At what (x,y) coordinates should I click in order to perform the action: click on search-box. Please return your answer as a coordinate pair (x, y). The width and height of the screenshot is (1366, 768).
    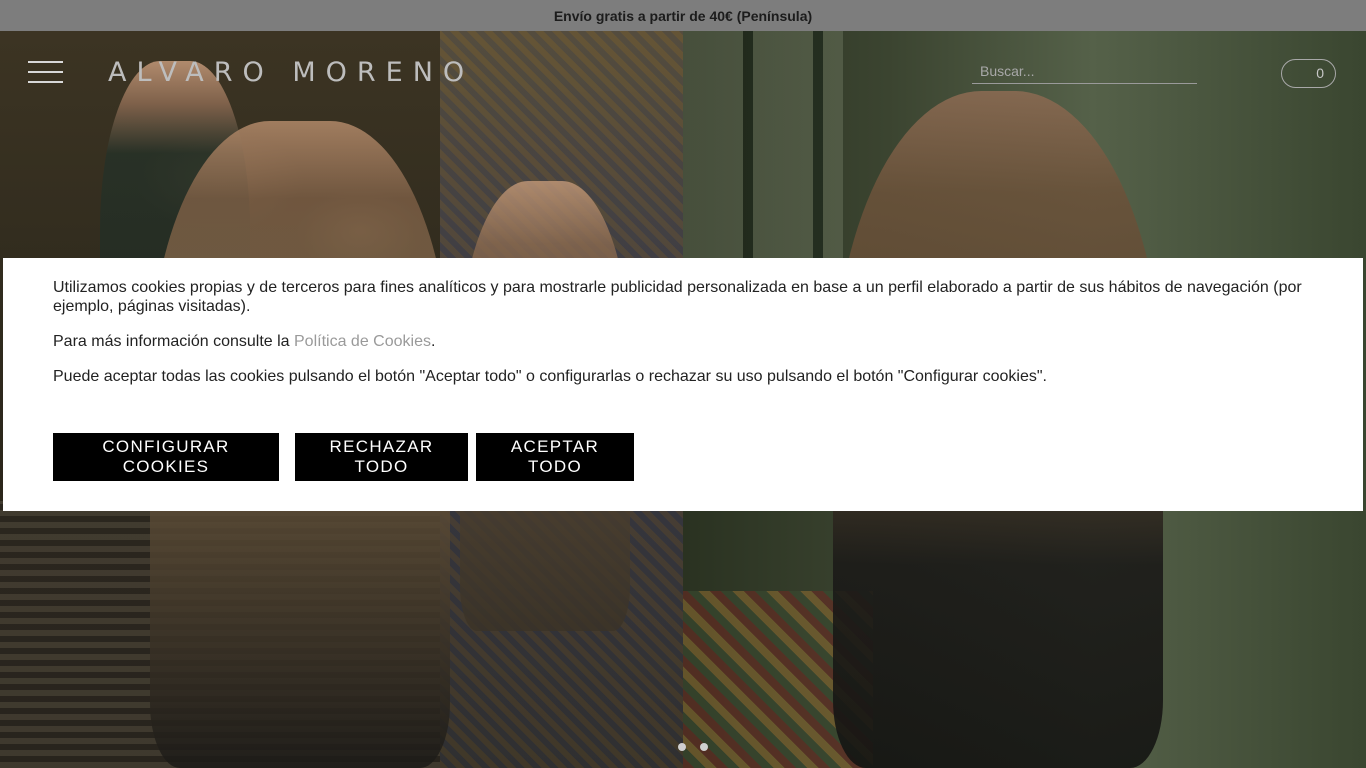
    Looking at the image, I should click on (1084, 72).